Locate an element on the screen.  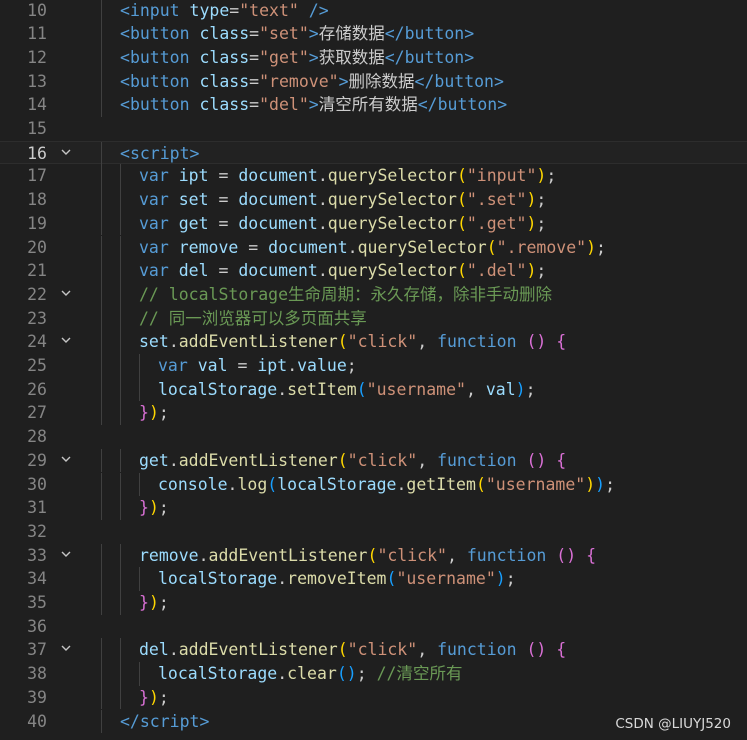
code-token: ipt is located at coordinates (193, 176).